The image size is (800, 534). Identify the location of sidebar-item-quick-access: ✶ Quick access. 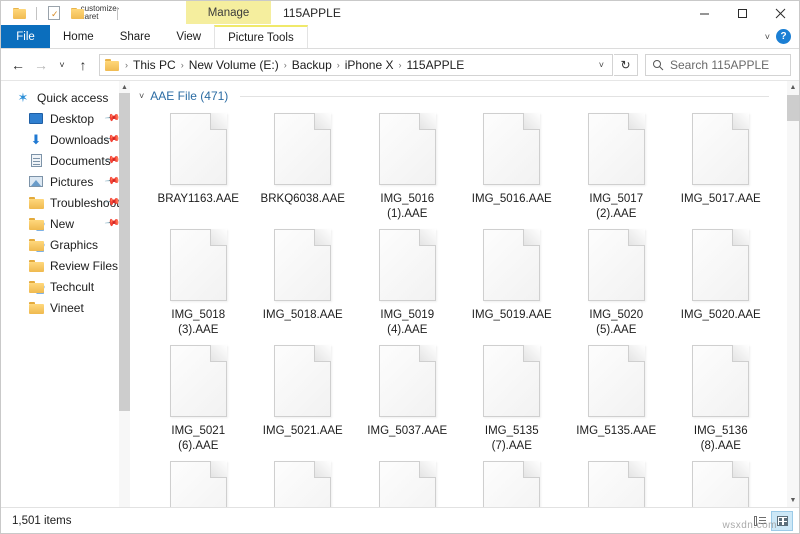
(65, 97).